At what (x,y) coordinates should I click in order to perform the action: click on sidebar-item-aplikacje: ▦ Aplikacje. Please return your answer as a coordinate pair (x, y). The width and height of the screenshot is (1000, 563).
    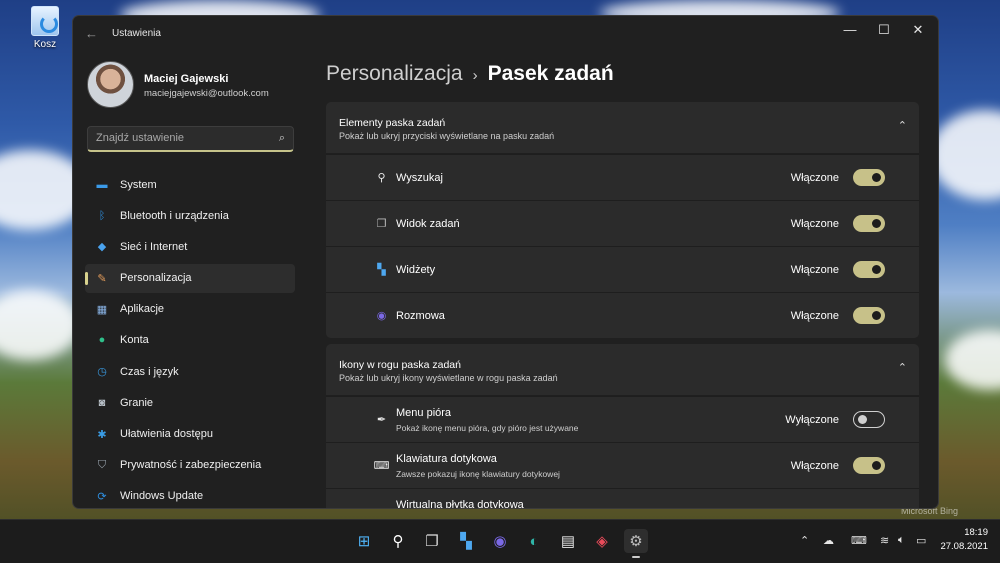
    Looking at the image, I should click on (190, 309).